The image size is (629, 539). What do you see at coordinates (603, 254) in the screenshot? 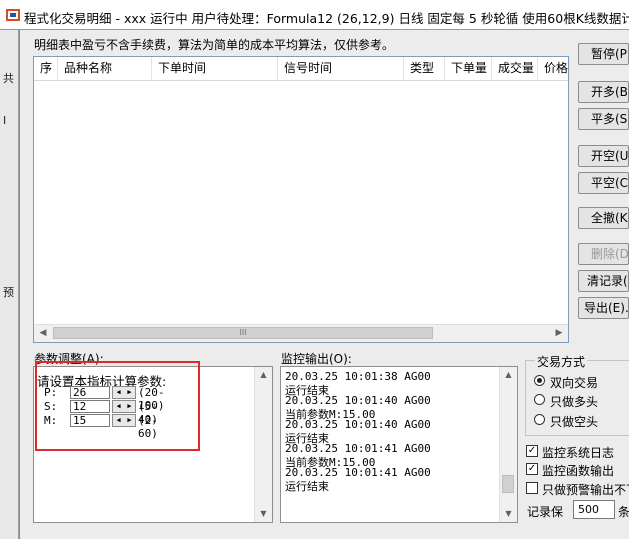
I see `delete-button: 删除(D)` at bounding box center [603, 254].